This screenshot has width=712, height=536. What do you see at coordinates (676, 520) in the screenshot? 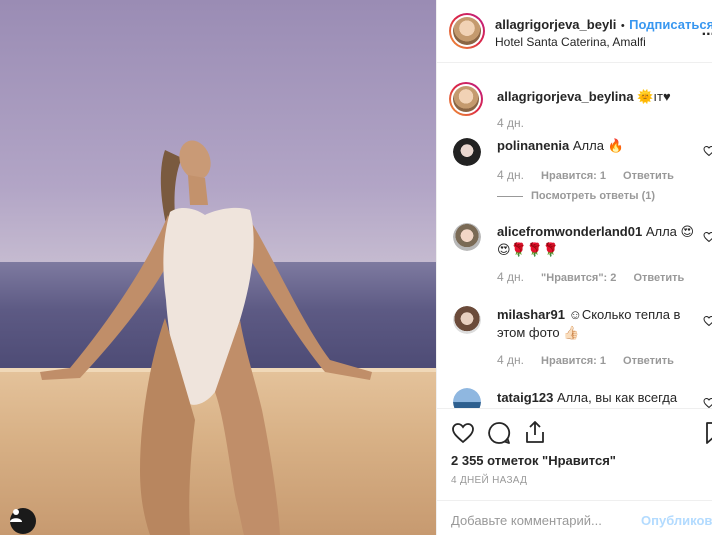
I see `publish-button: Опубликовать` at bounding box center [676, 520].